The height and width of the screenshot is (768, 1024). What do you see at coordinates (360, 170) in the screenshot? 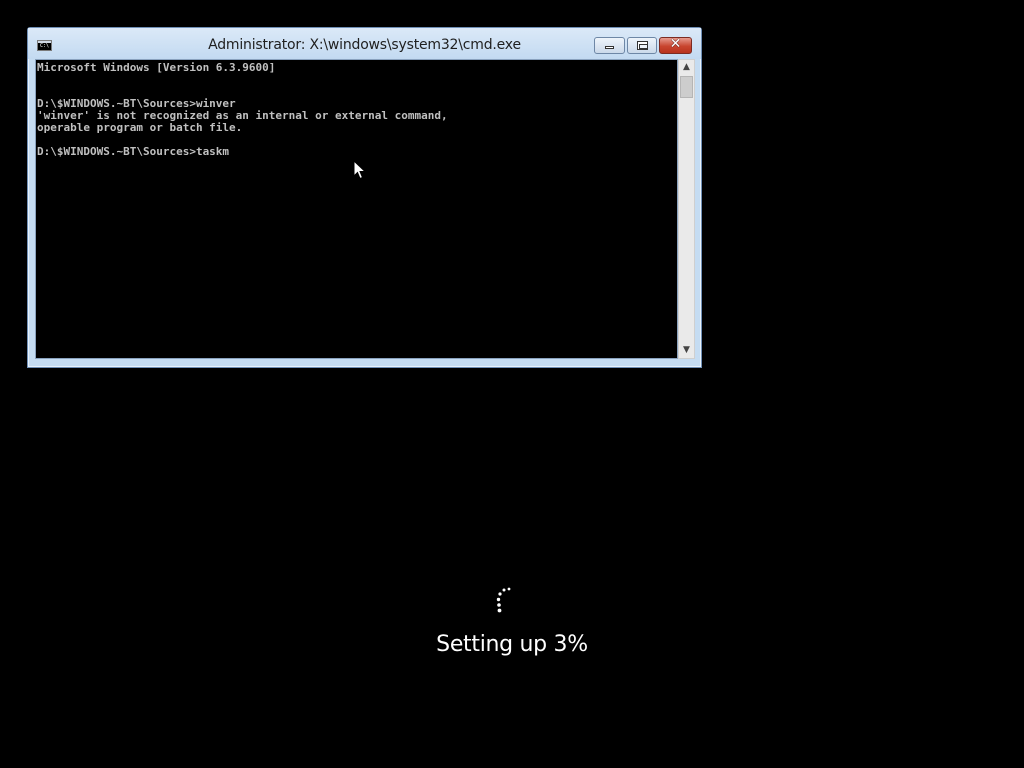
I see `mouse-pointer-icon` at bounding box center [360, 170].